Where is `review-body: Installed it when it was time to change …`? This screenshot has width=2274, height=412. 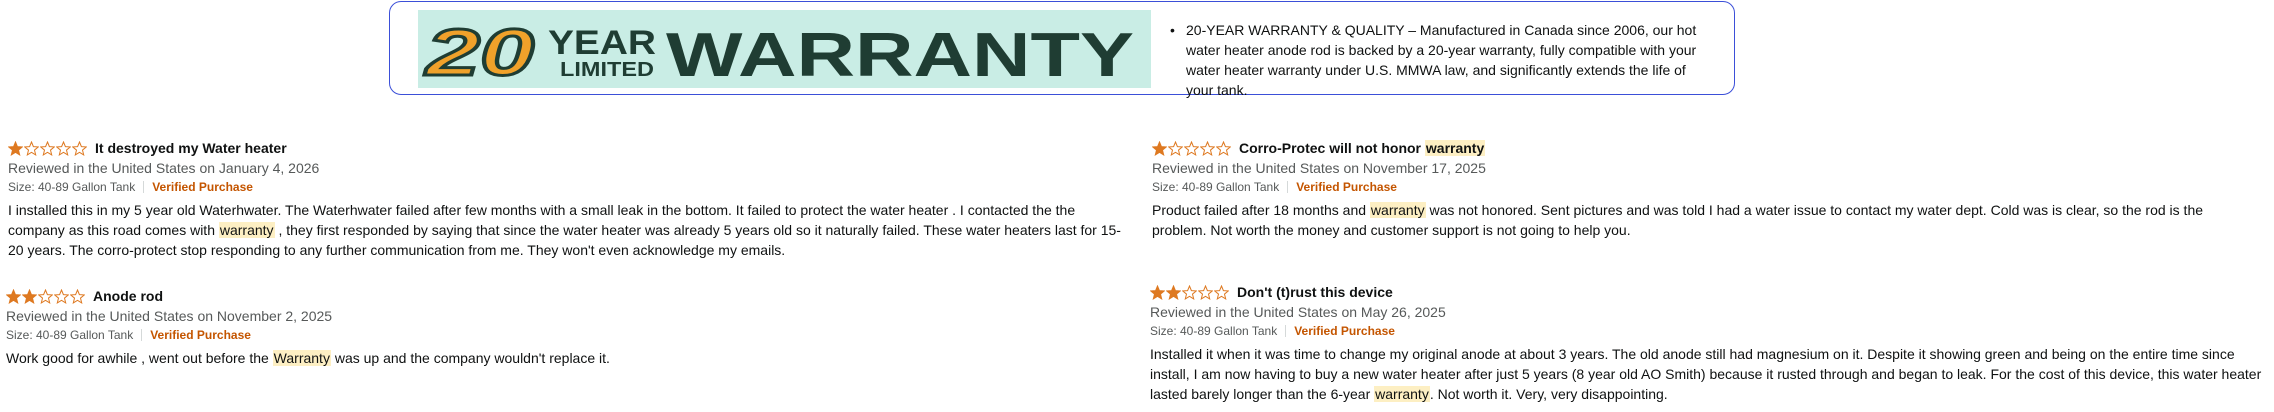
review-body: Installed it when it was time to change … is located at coordinates (1709, 374).